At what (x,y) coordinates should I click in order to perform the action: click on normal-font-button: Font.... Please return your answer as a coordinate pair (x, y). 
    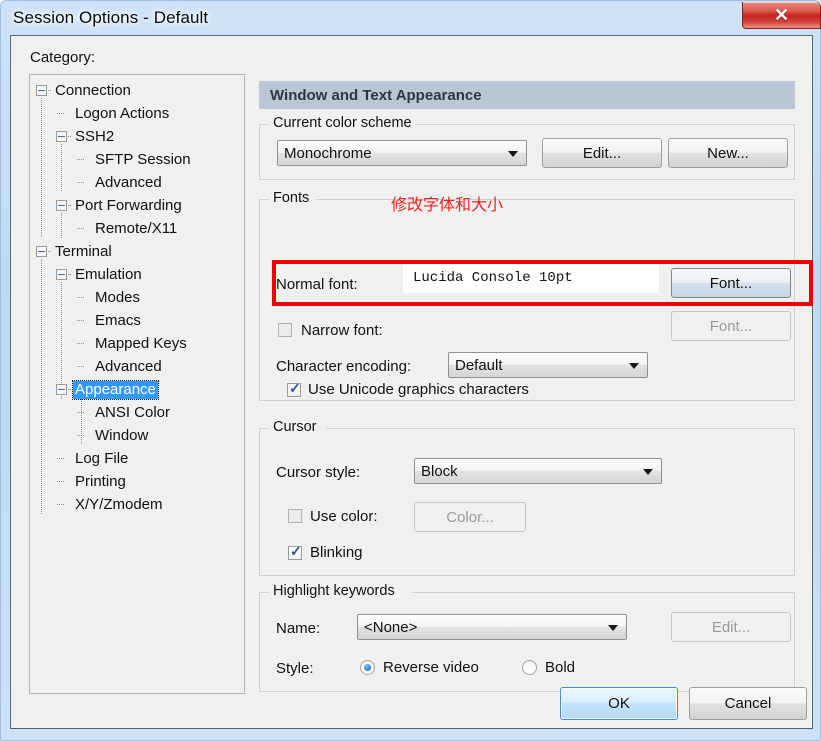
    Looking at the image, I should click on (731, 283).